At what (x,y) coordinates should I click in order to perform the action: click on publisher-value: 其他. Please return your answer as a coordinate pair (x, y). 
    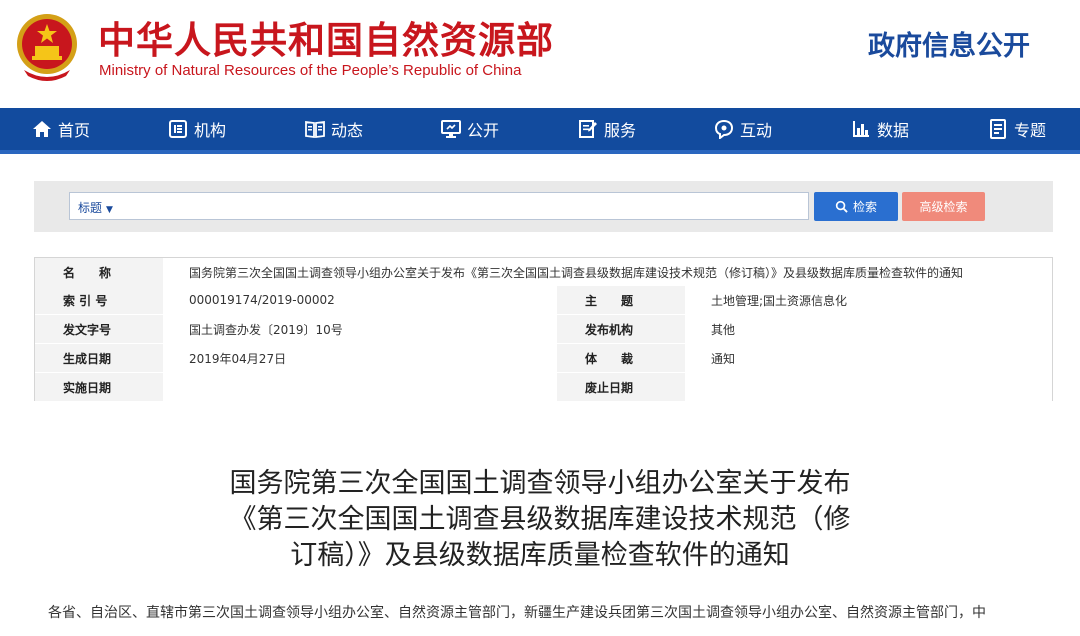
    Looking at the image, I should click on (868, 329).